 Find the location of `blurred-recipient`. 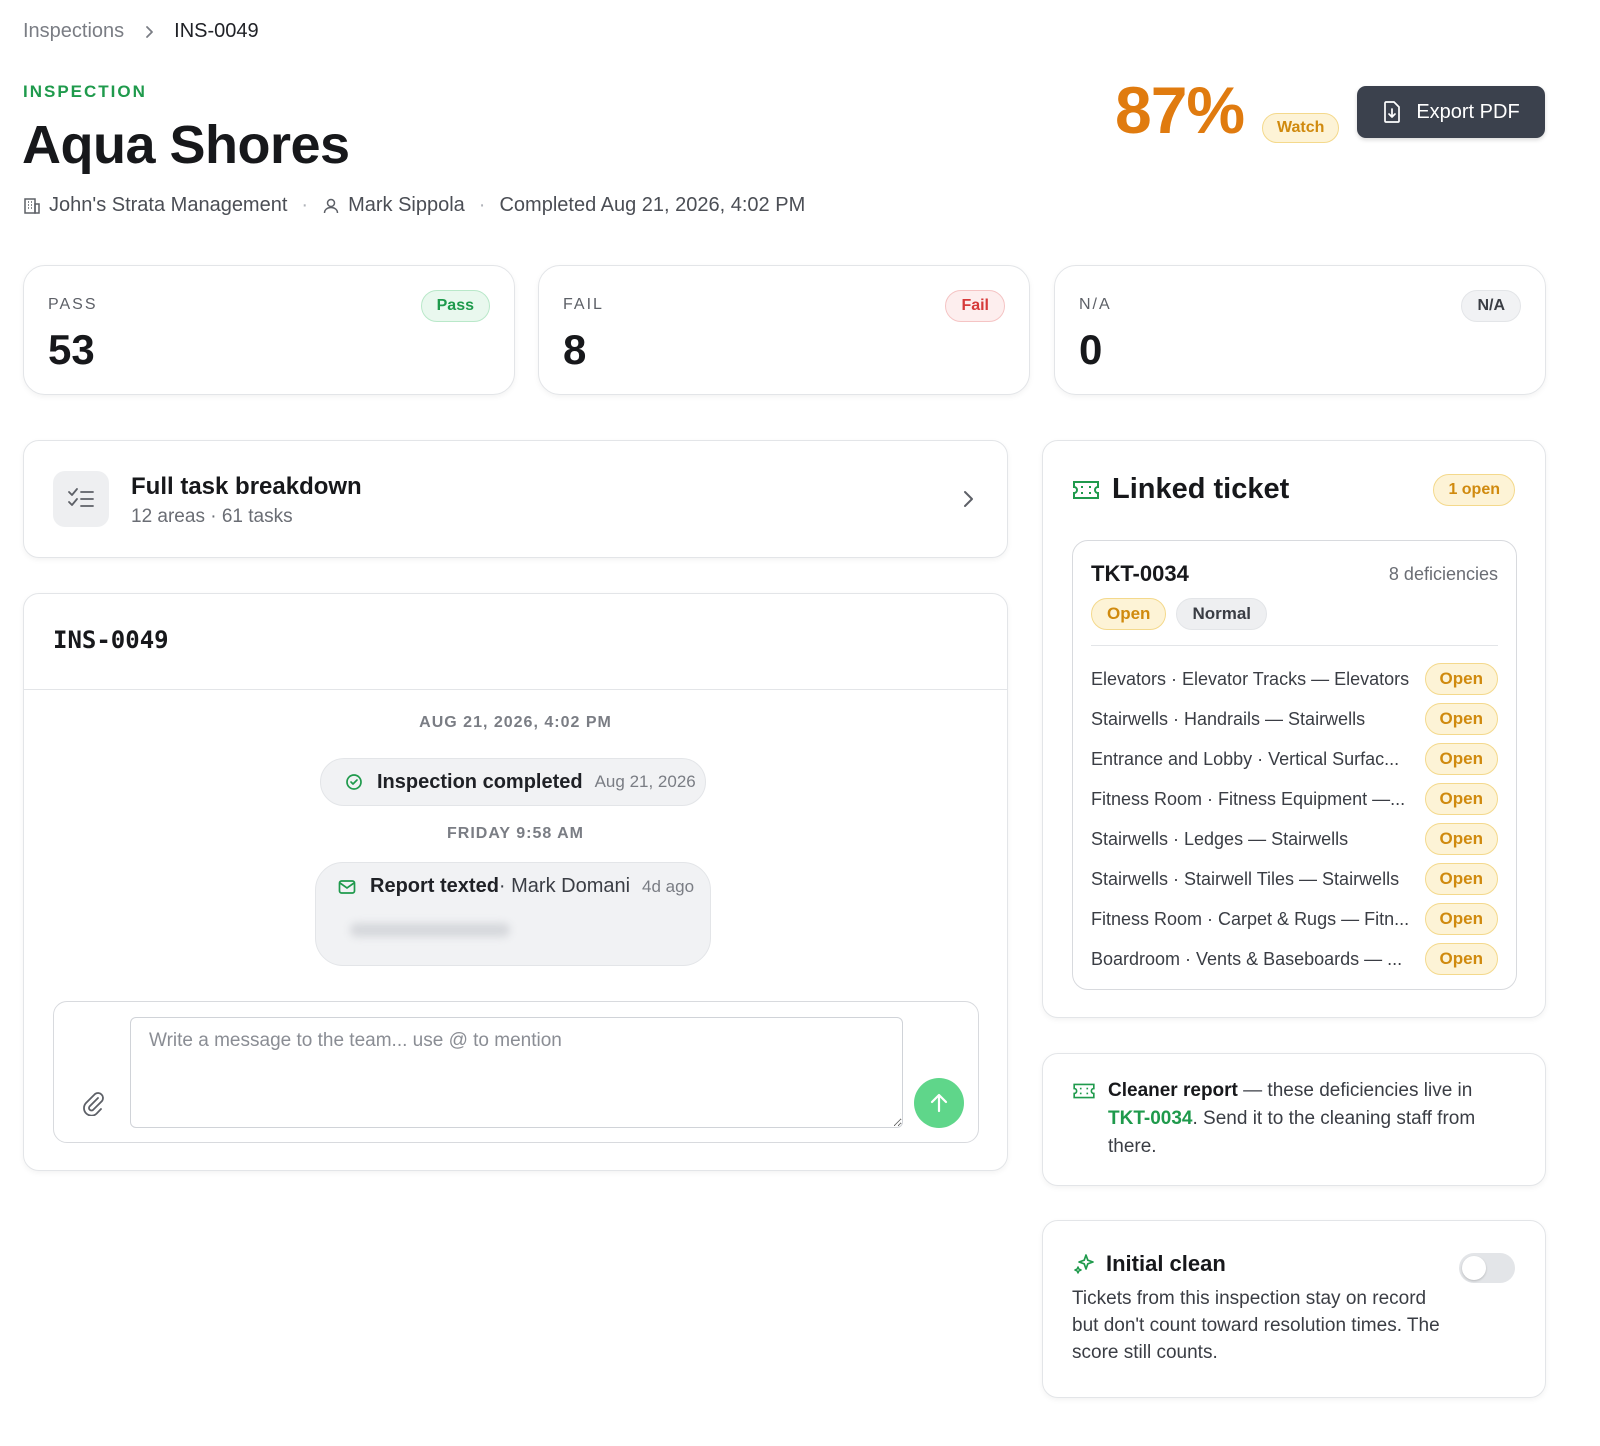

blurred-recipient is located at coordinates (430, 930).